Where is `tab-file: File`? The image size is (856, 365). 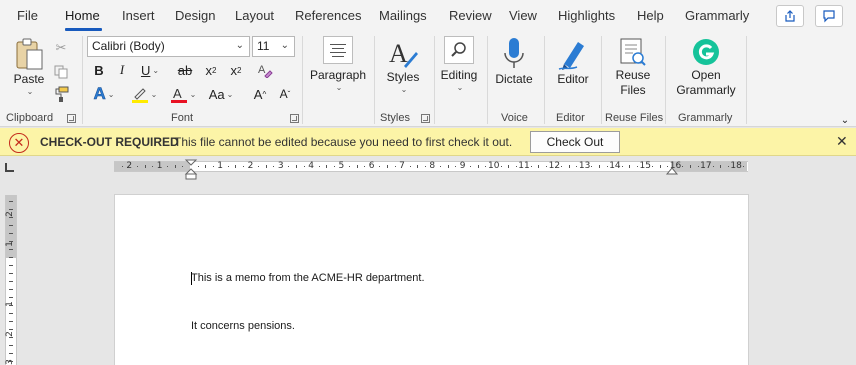
tab-file: File is located at coordinates (27, 15).